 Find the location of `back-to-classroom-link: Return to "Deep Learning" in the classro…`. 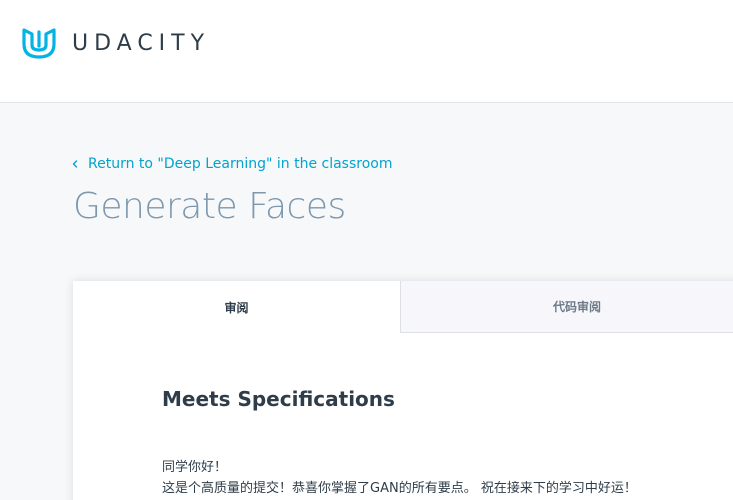

back-to-classroom-link: Return to "Deep Learning" in the classro… is located at coordinates (231, 164).